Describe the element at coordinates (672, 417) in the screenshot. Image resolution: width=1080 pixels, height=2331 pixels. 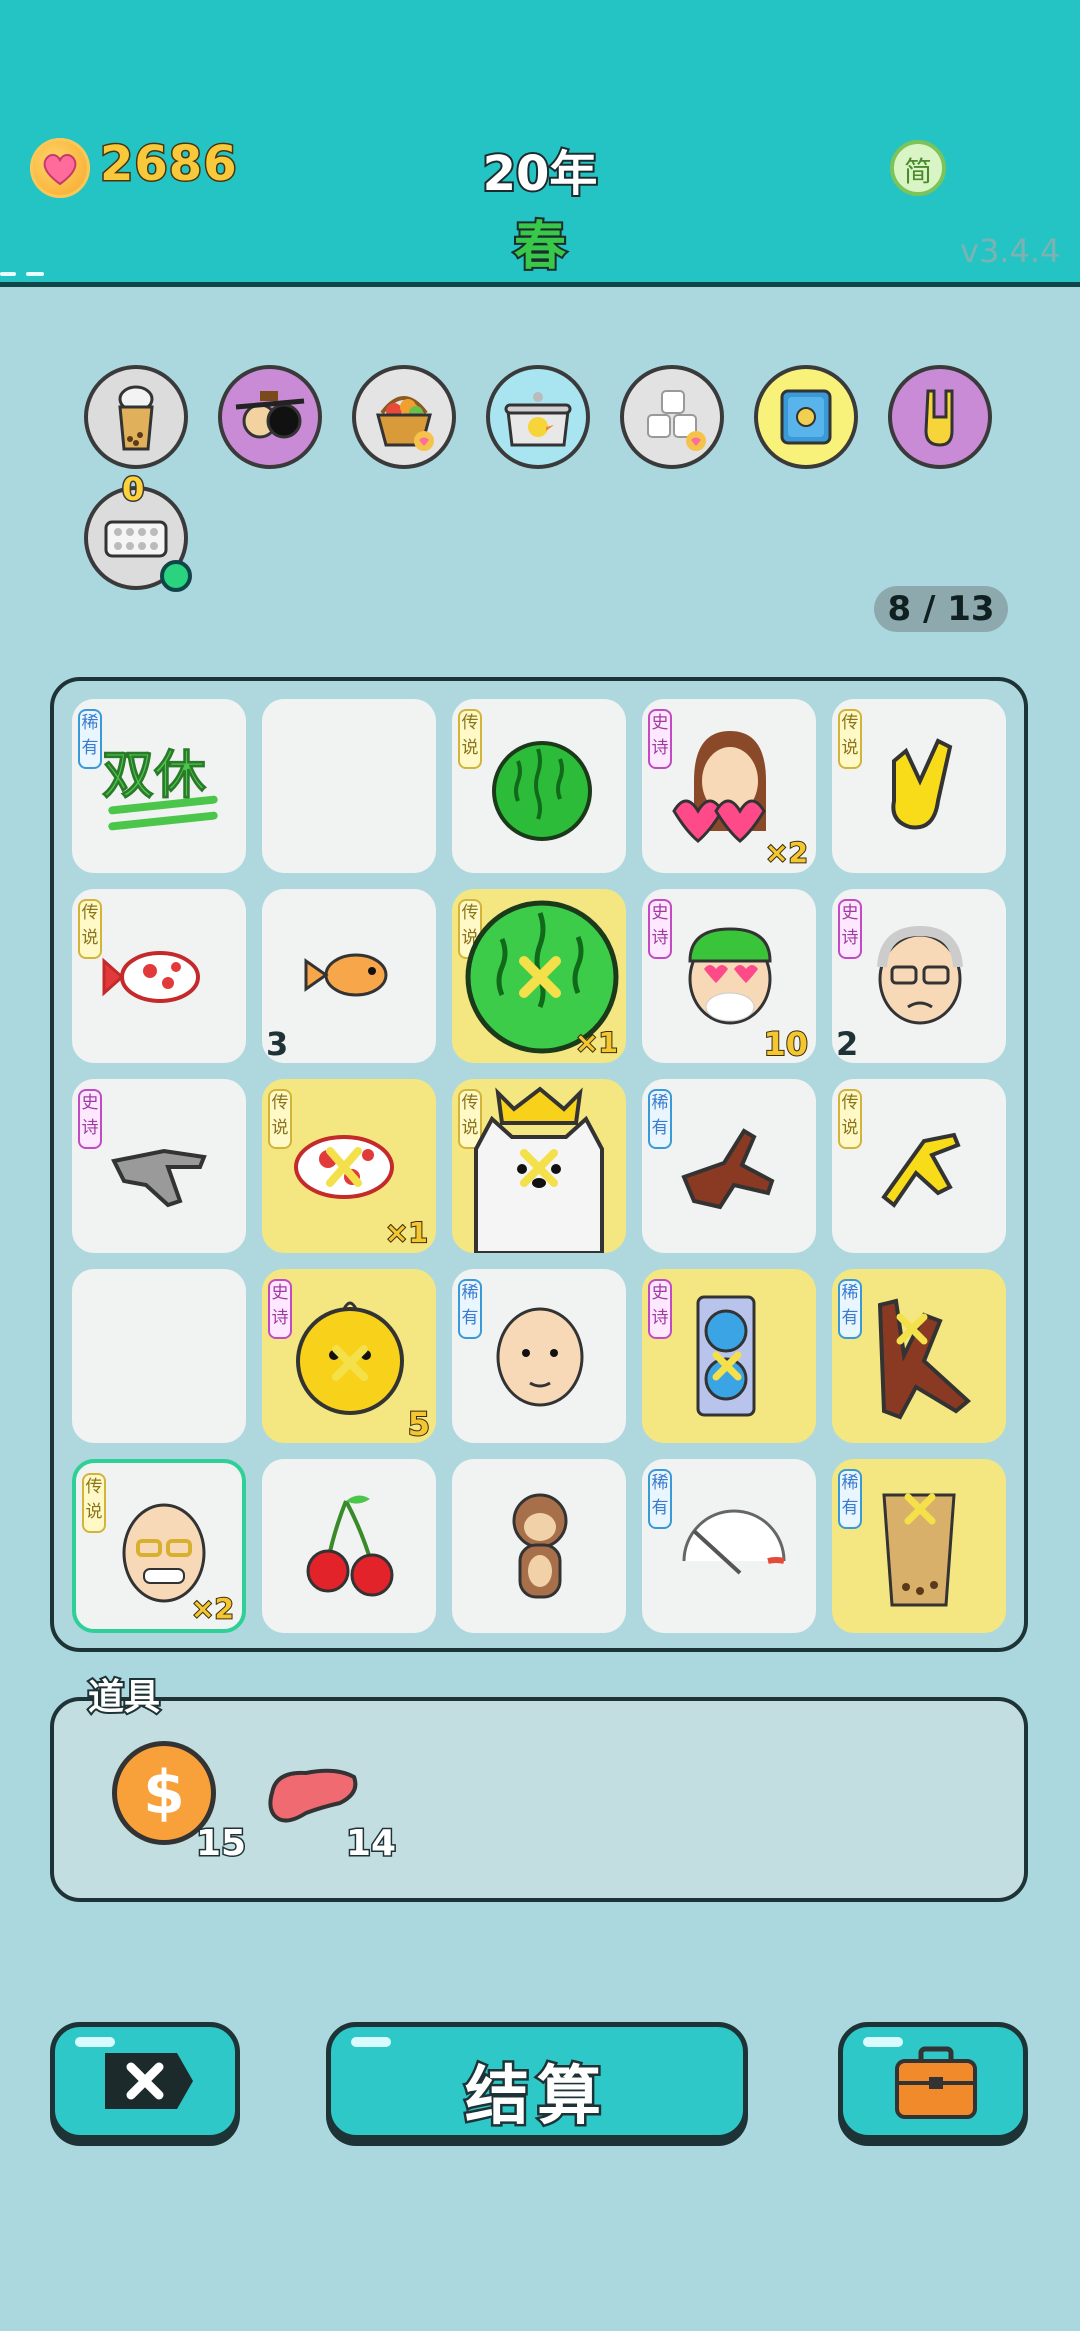
I see `sugar-cubes-icon` at that location.